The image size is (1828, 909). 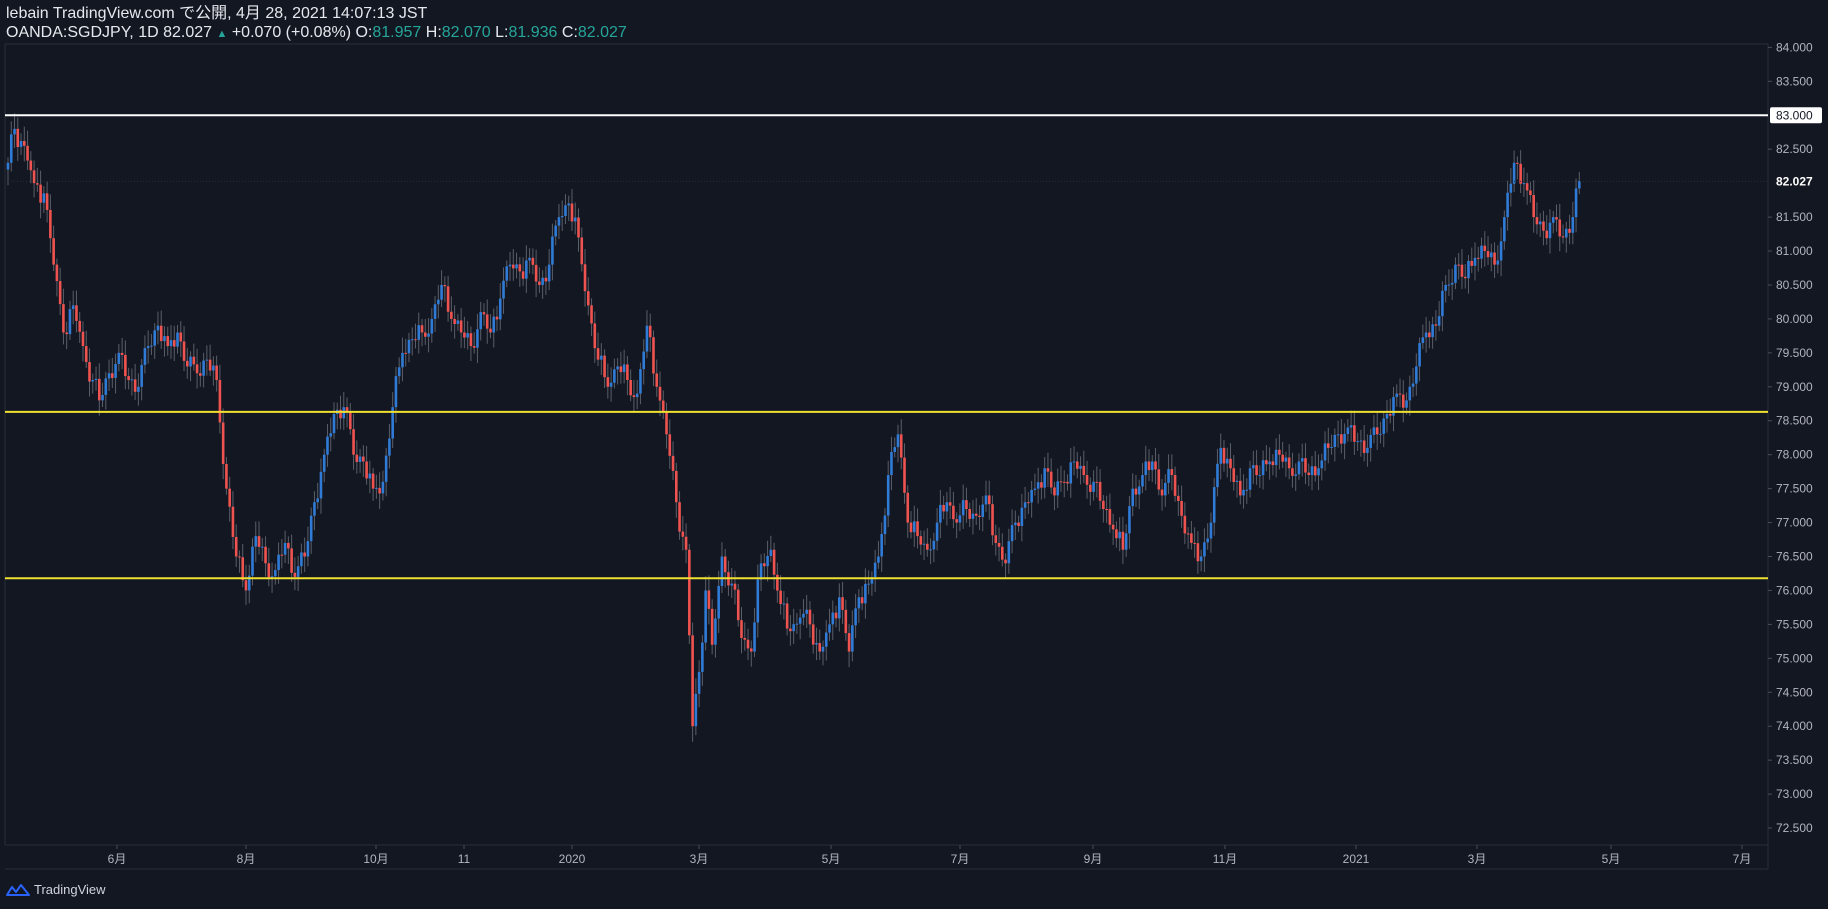 What do you see at coordinates (1794, 319) in the screenshot?
I see `y-tick-label: 80.000` at bounding box center [1794, 319].